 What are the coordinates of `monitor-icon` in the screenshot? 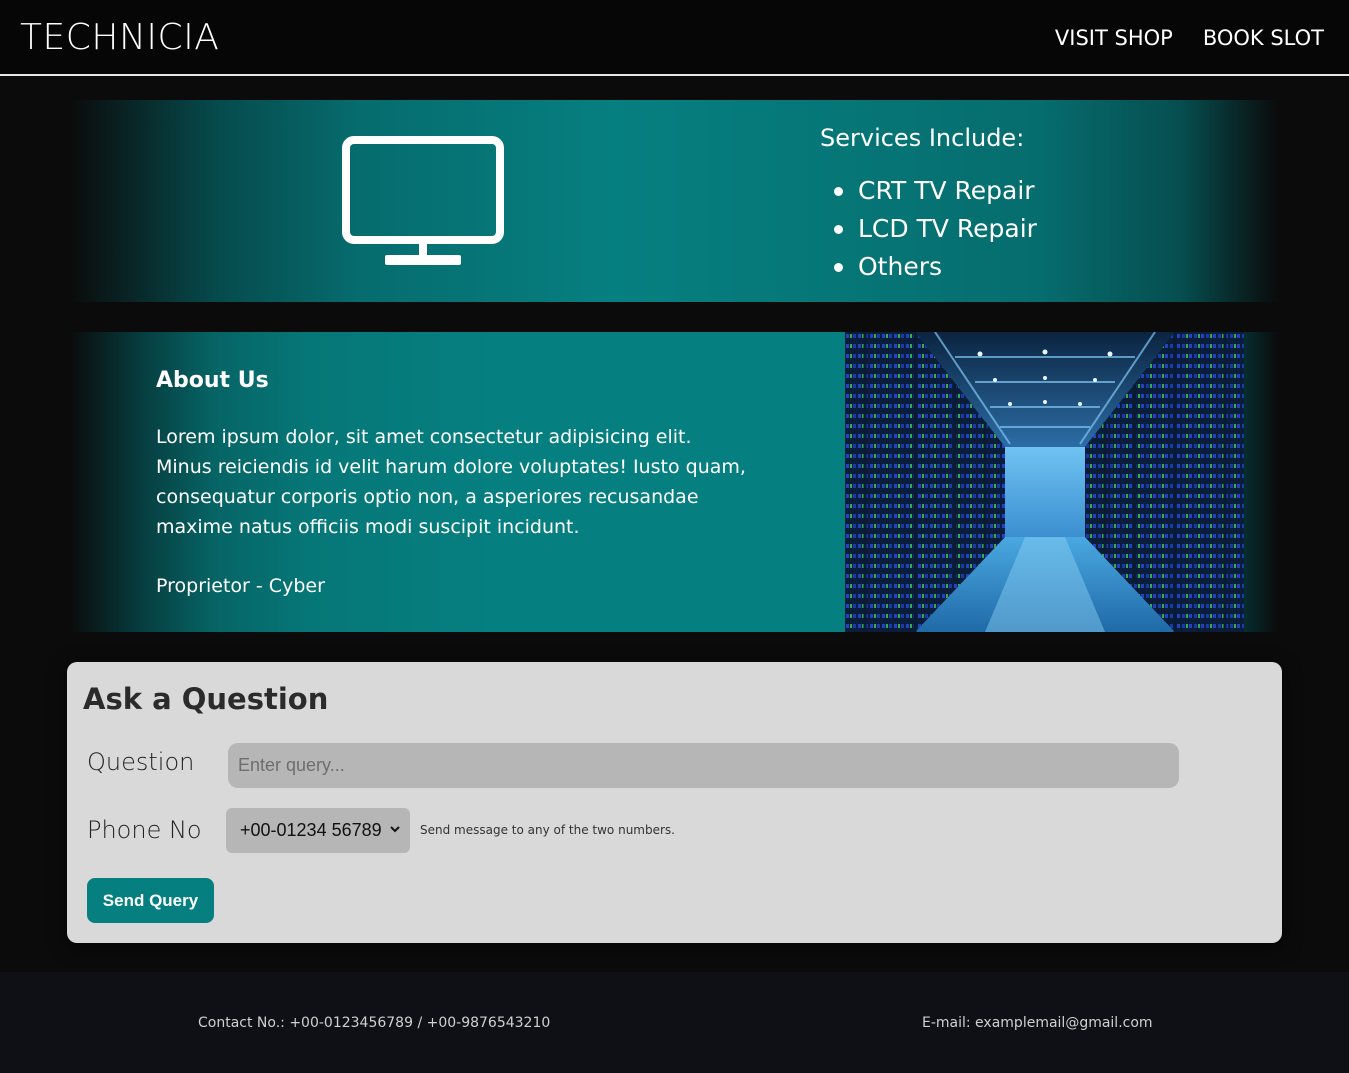 It's located at (423, 200).